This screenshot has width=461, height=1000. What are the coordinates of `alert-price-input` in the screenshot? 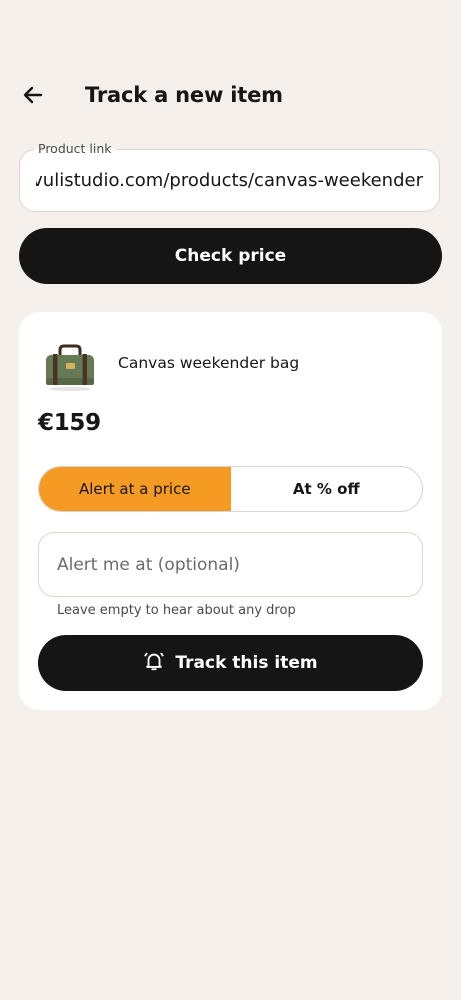 It's located at (230, 564).